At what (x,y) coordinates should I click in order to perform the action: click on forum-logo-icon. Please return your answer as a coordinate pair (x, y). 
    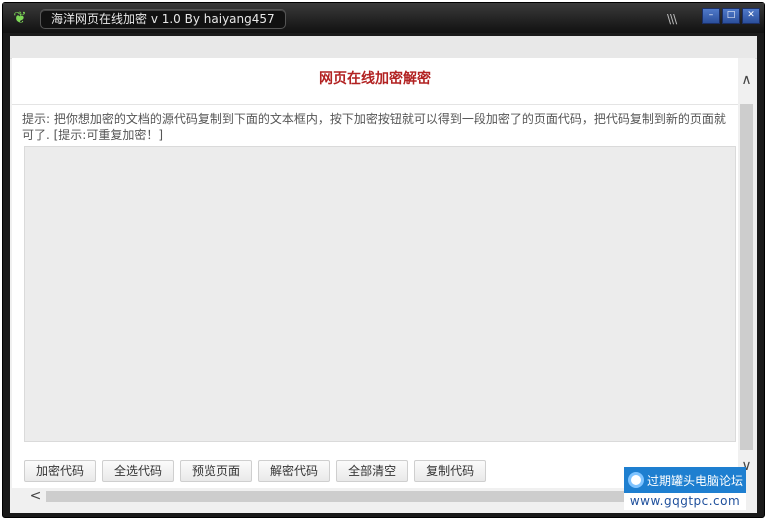
    Looking at the image, I should click on (636, 480).